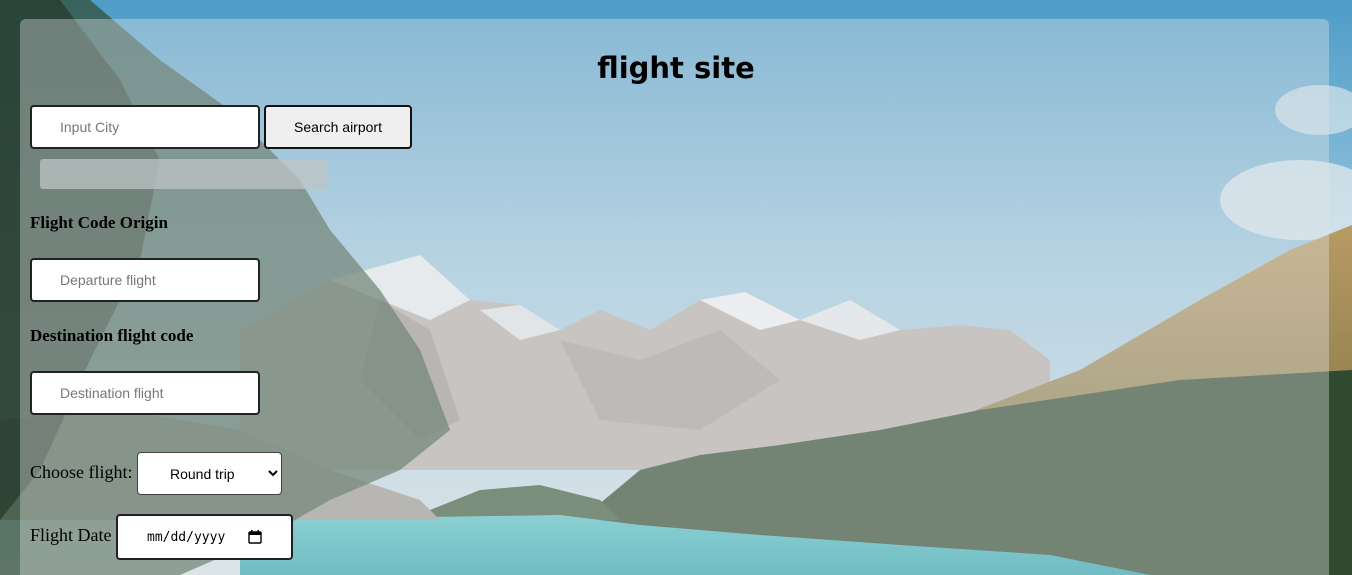  I want to click on choose-flight-label: Choose flight:, so click(81, 472).